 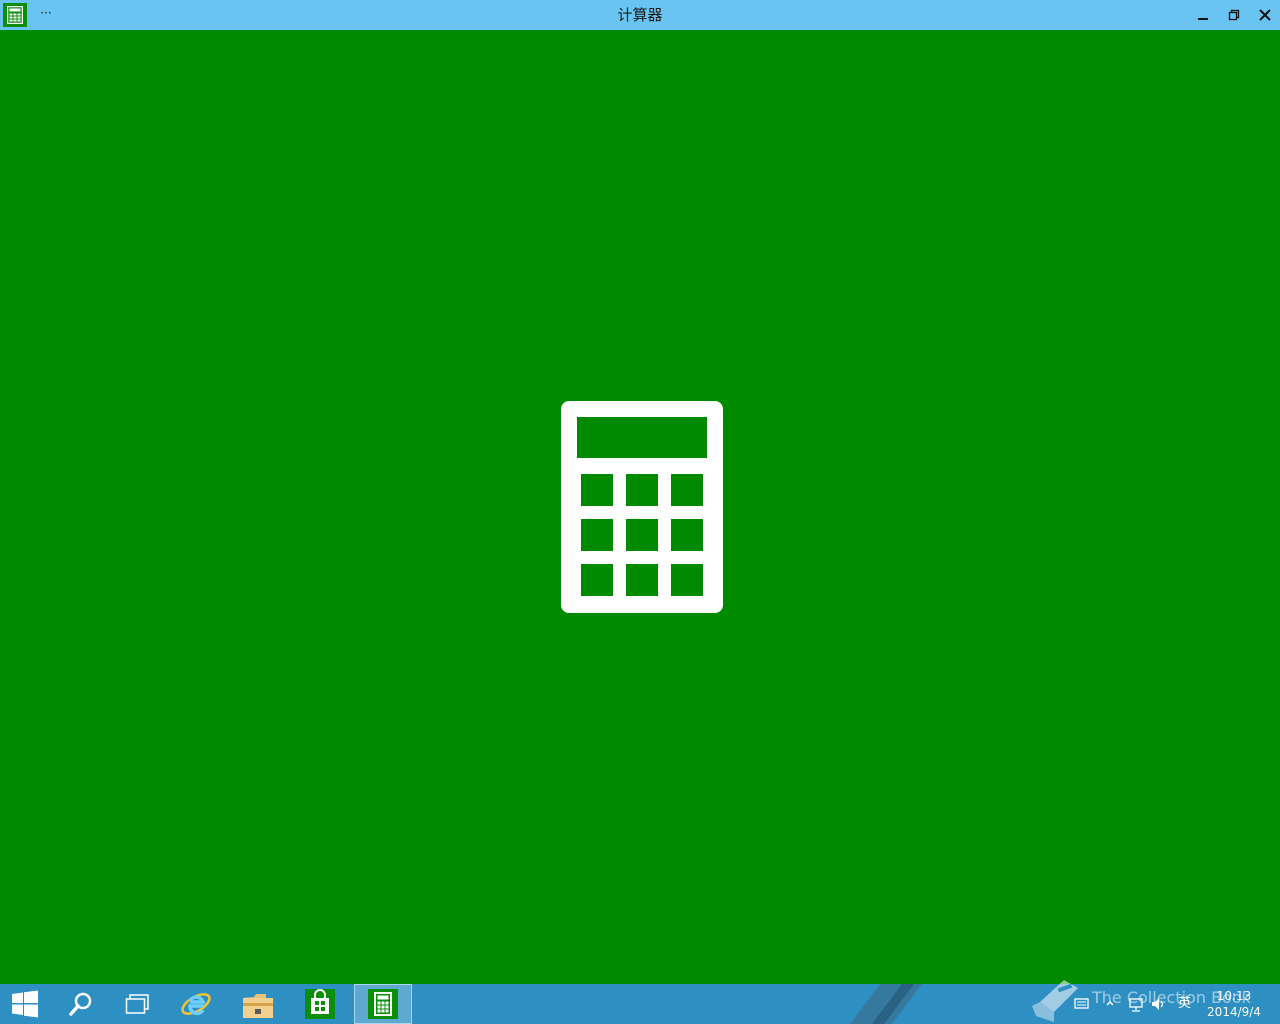 I want to click on calculator-taskbar-button, so click(x=383, y=1004).